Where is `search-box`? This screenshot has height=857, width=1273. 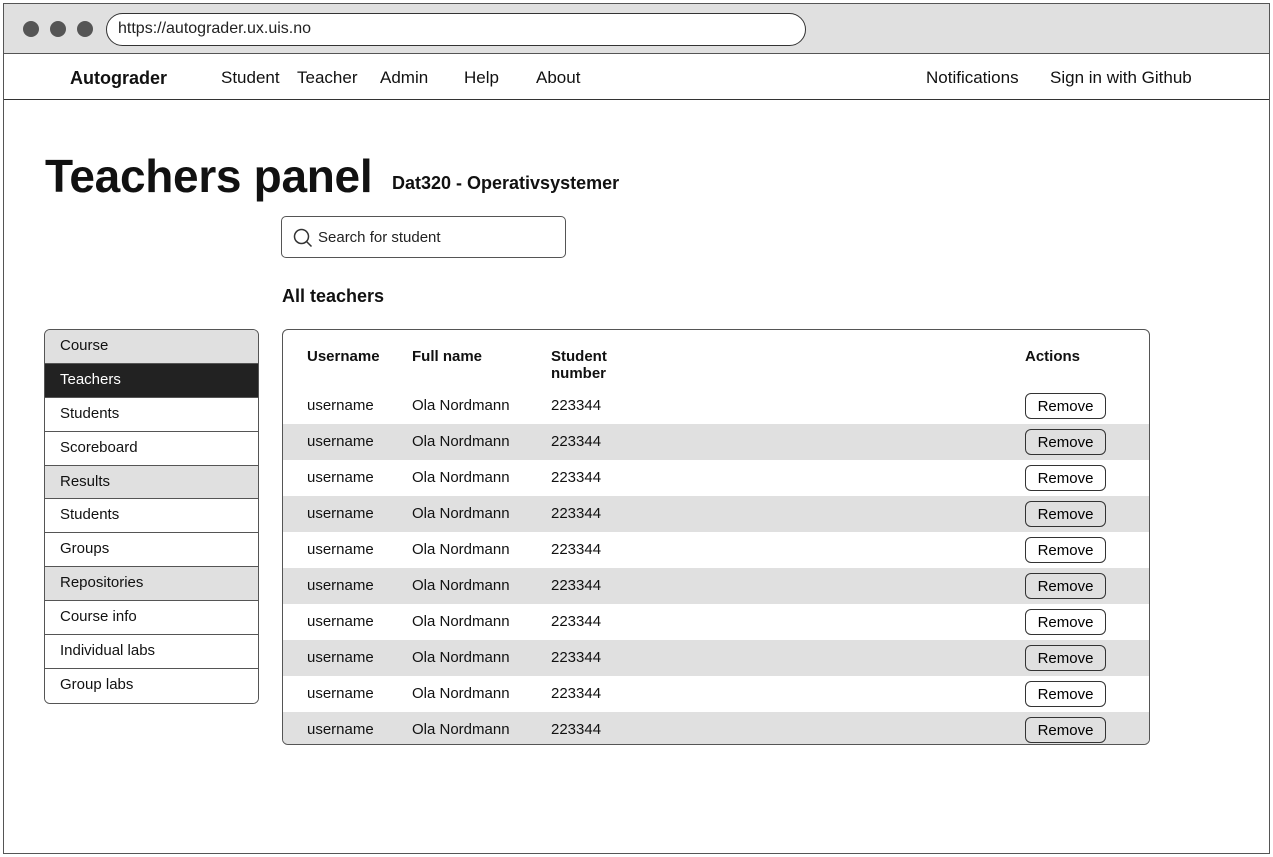 search-box is located at coordinates (423, 237).